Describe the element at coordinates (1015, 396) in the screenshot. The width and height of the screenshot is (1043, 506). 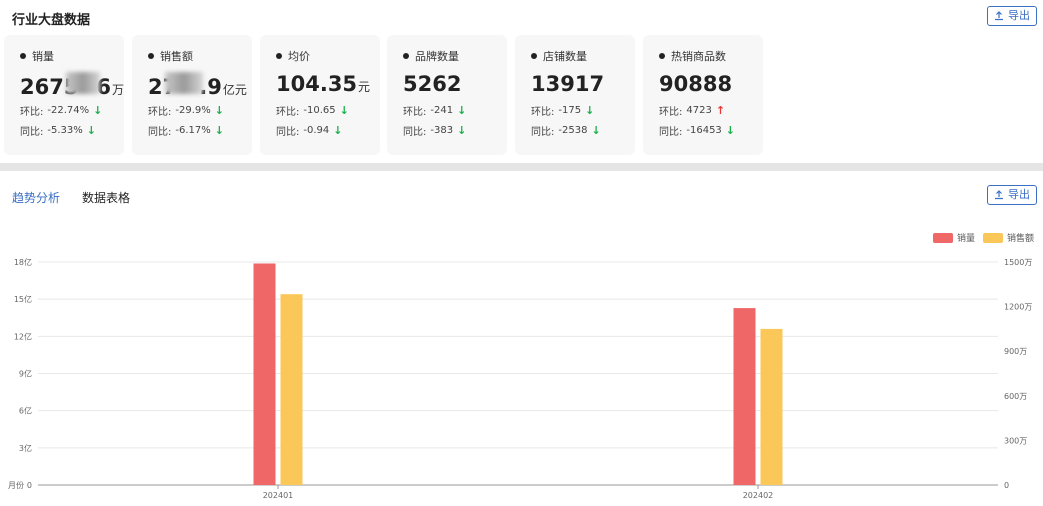
I see `right-tick-label: 600万` at that location.